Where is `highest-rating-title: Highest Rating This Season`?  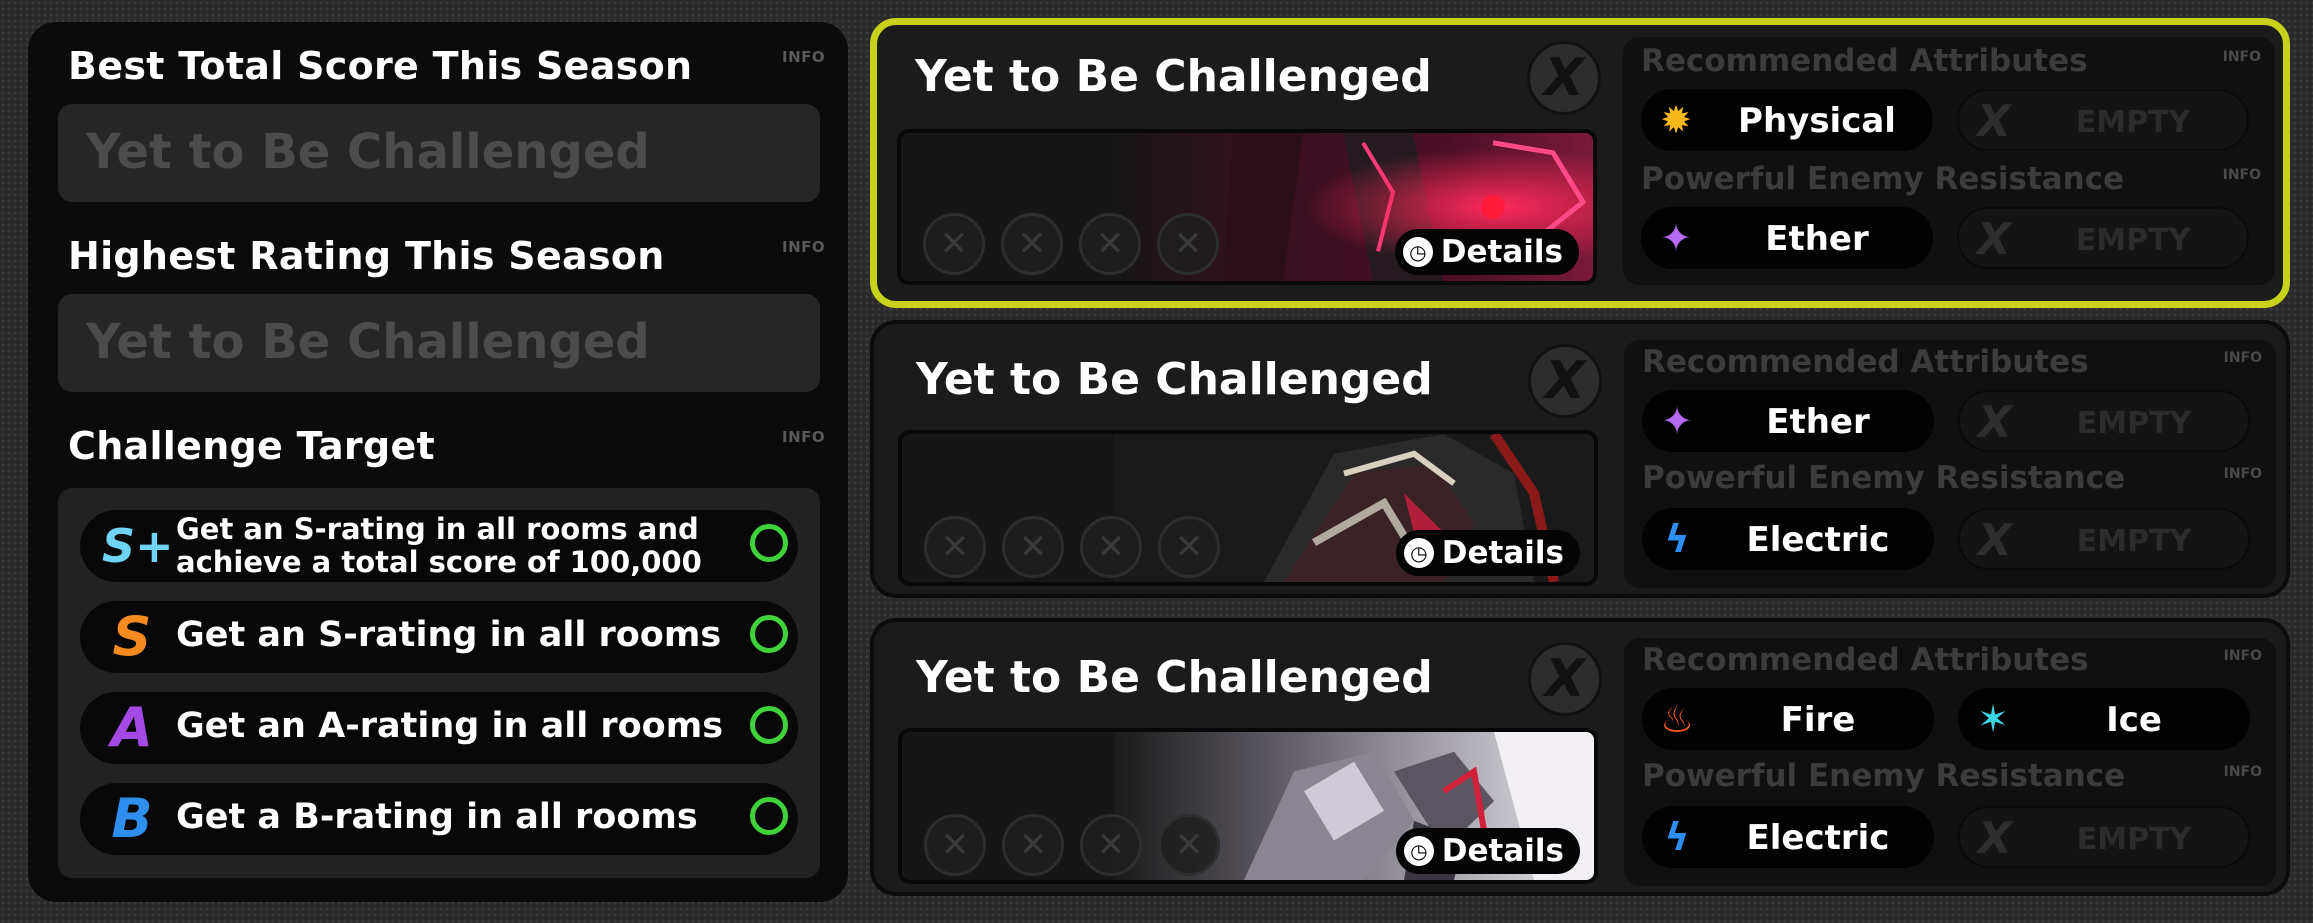
highest-rating-title: Highest Rating This Season is located at coordinates (366, 256).